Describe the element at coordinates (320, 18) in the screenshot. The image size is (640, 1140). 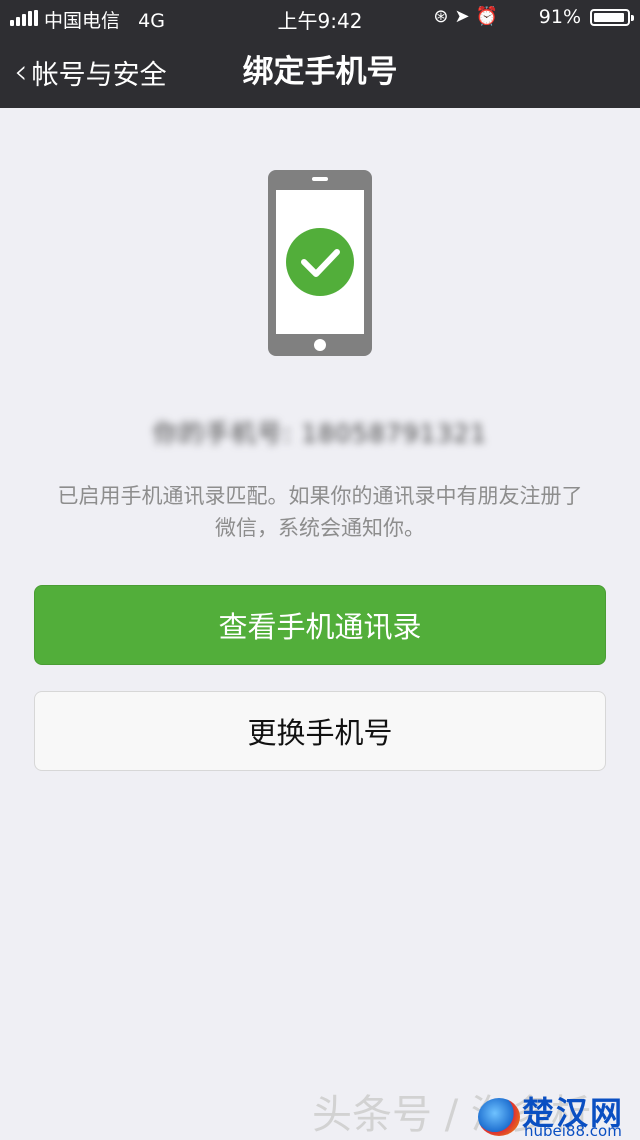
I see `status-bar: 中国电信 4G 上午9:42 ⊛➤⏰ 91%` at that location.